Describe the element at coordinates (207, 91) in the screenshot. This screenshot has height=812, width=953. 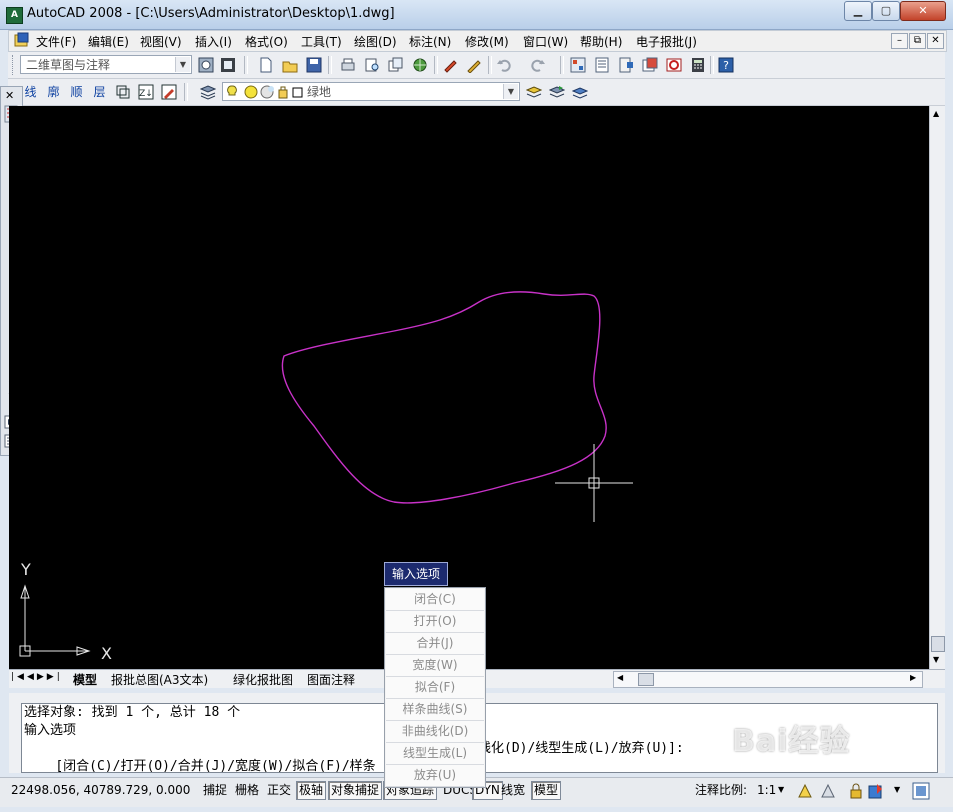
I see `layer-manager-icon` at that location.